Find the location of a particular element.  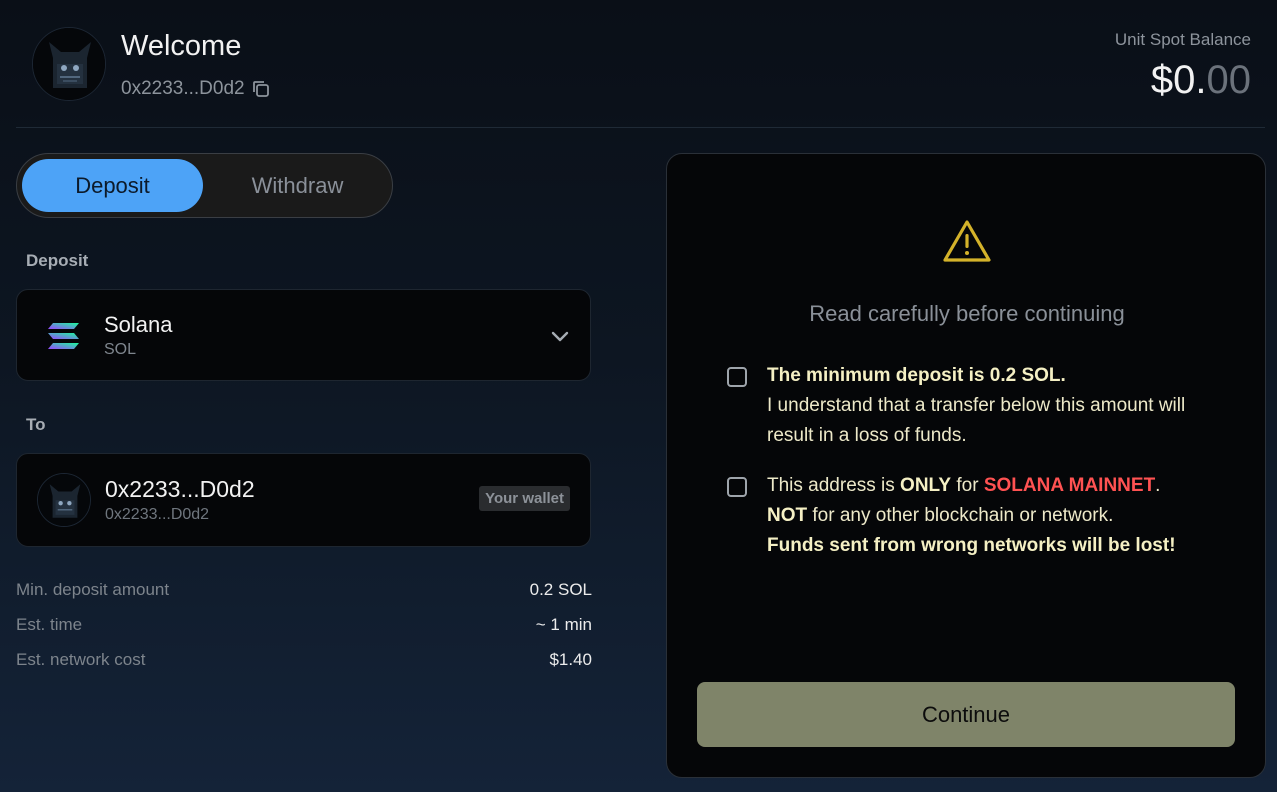

wallet-address-sub: 0x2233...D0d2 is located at coordinates (157, 514).